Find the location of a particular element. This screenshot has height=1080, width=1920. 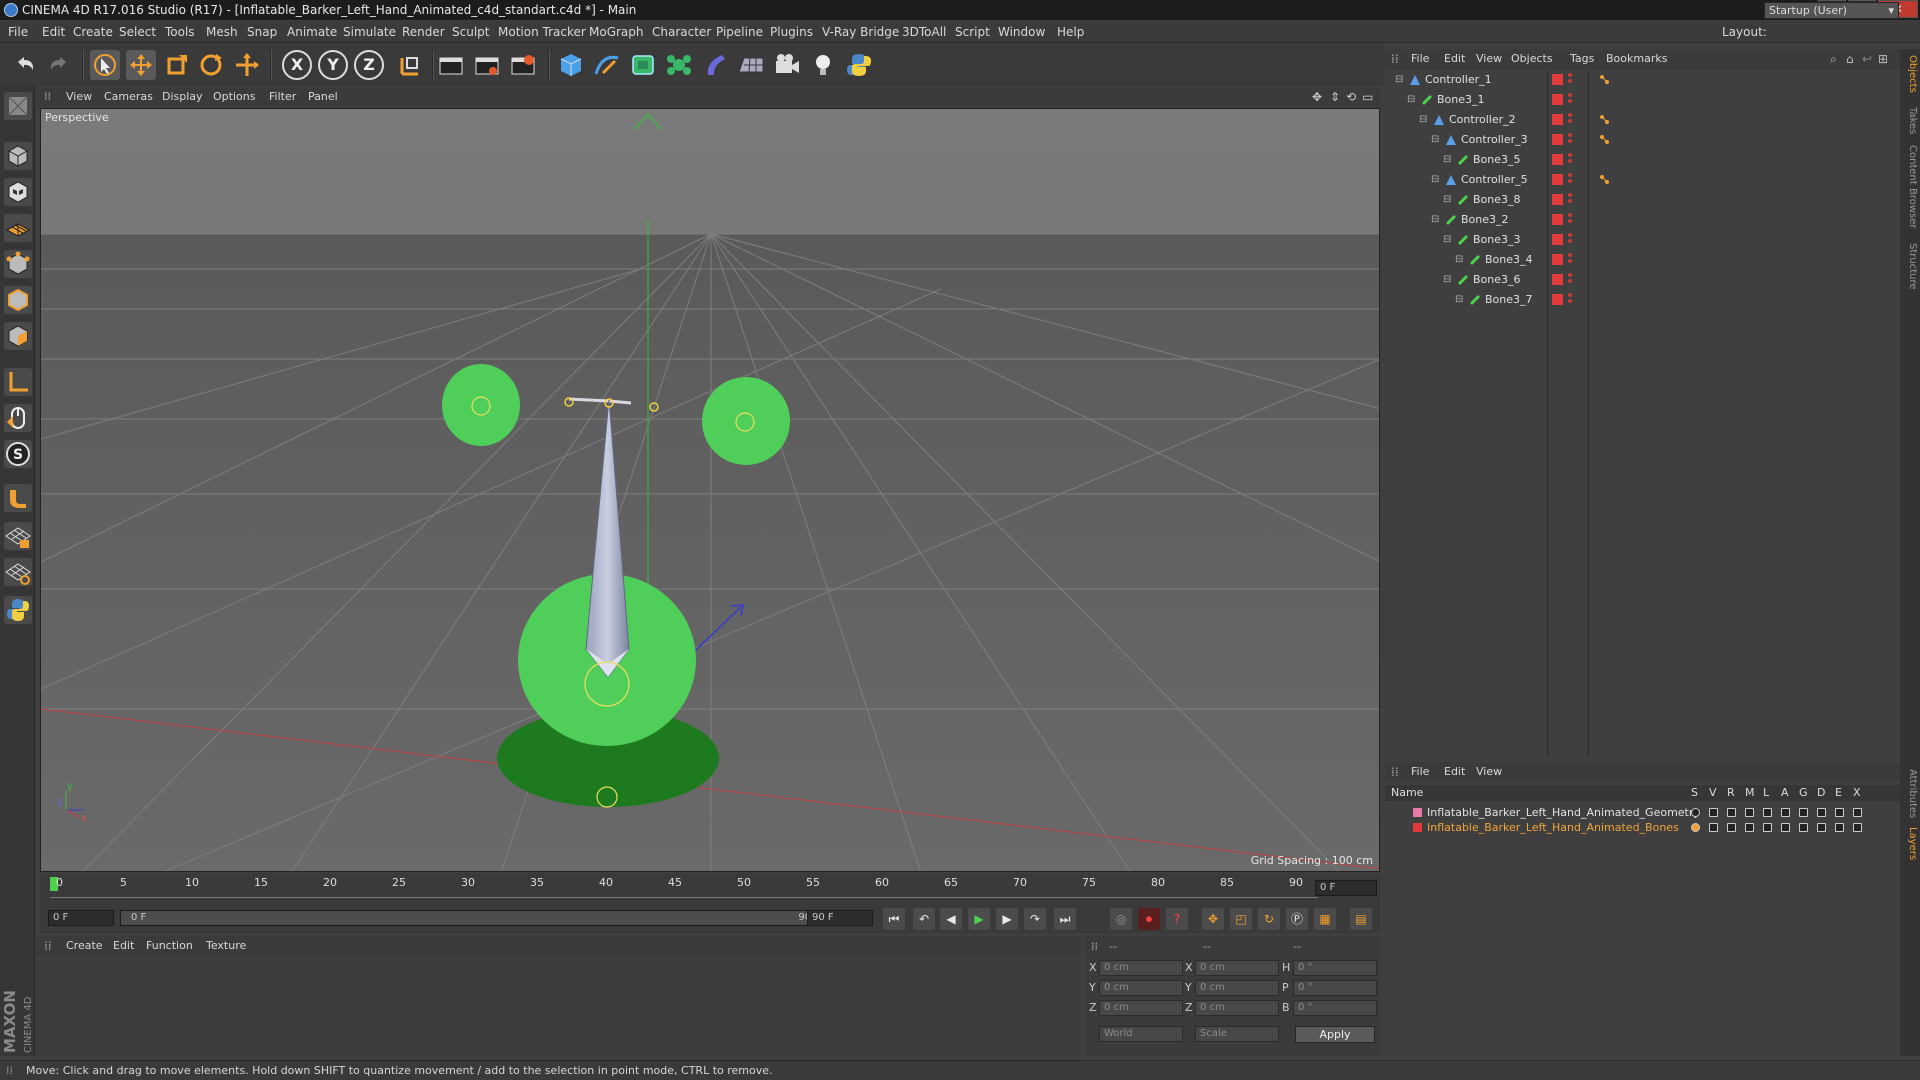

grid-snap-icon is located at coordinates (18, 572).